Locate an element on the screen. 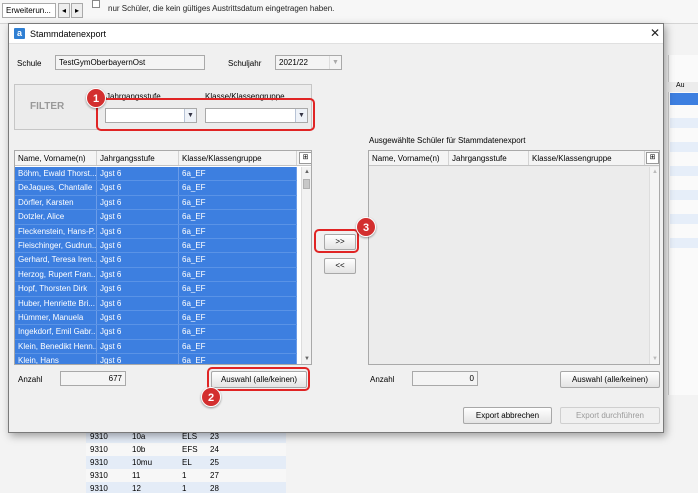  student-row: Klein, Benedikt Henn... Jgst 6 6a_EF is located at coordinates (156, 347).